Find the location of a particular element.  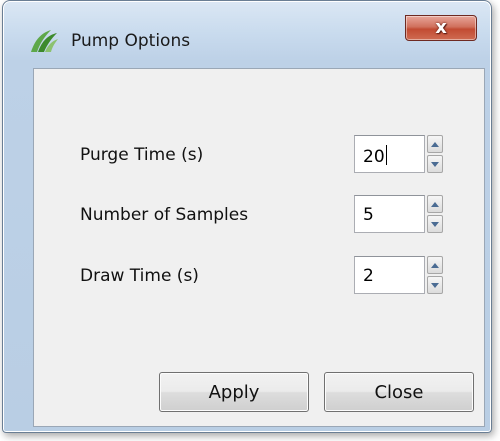

purge-time-spinner: 20 is located at coordinates (399, 154).